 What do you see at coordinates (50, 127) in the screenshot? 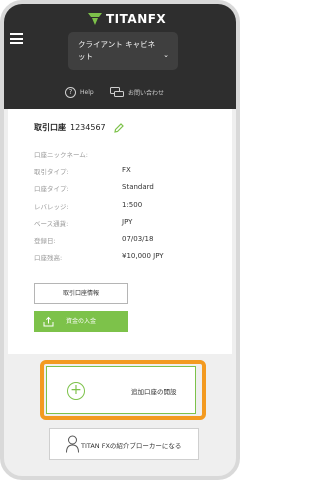
I see `account-title-label: 取引口座` at bounding box center [50, 127].